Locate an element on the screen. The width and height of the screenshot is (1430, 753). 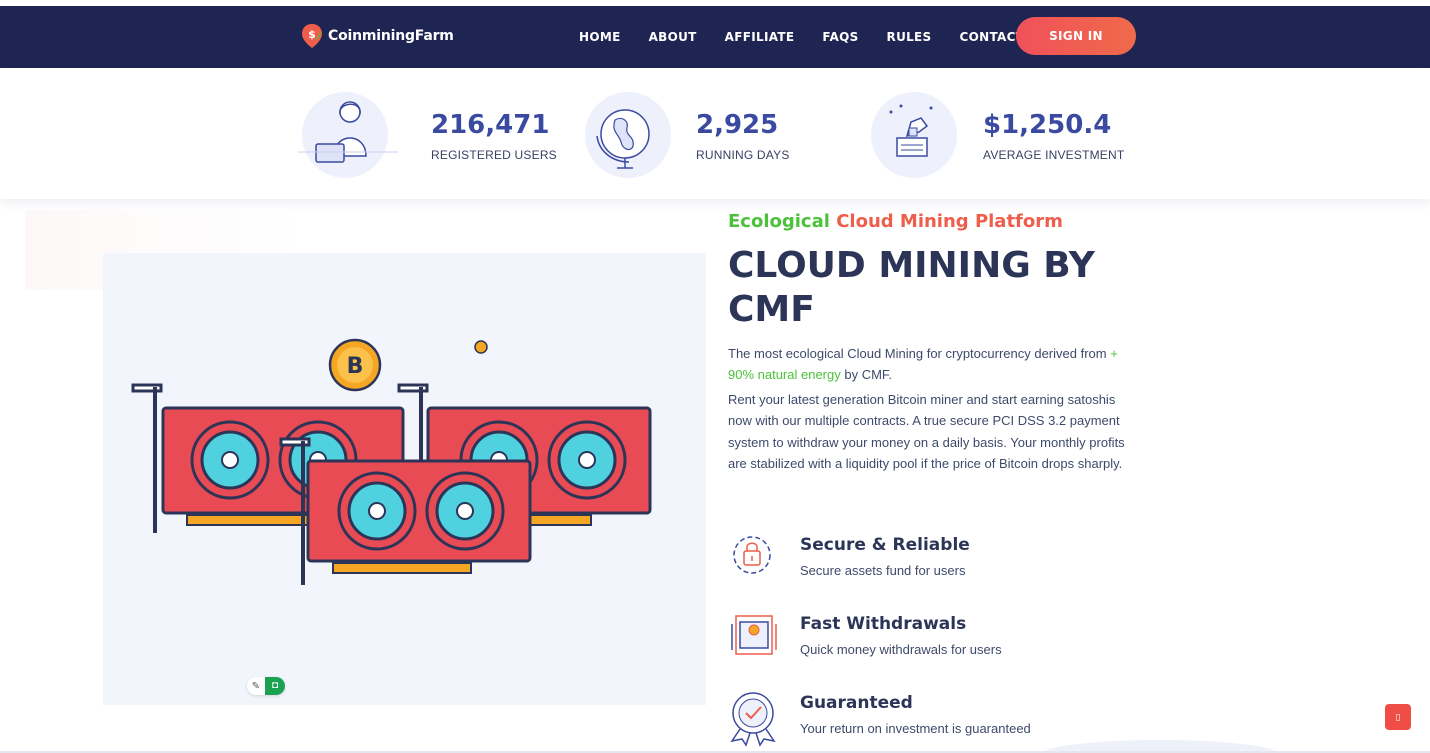
scroll-top-button: ▯ is located at coordinates (1398, 717).